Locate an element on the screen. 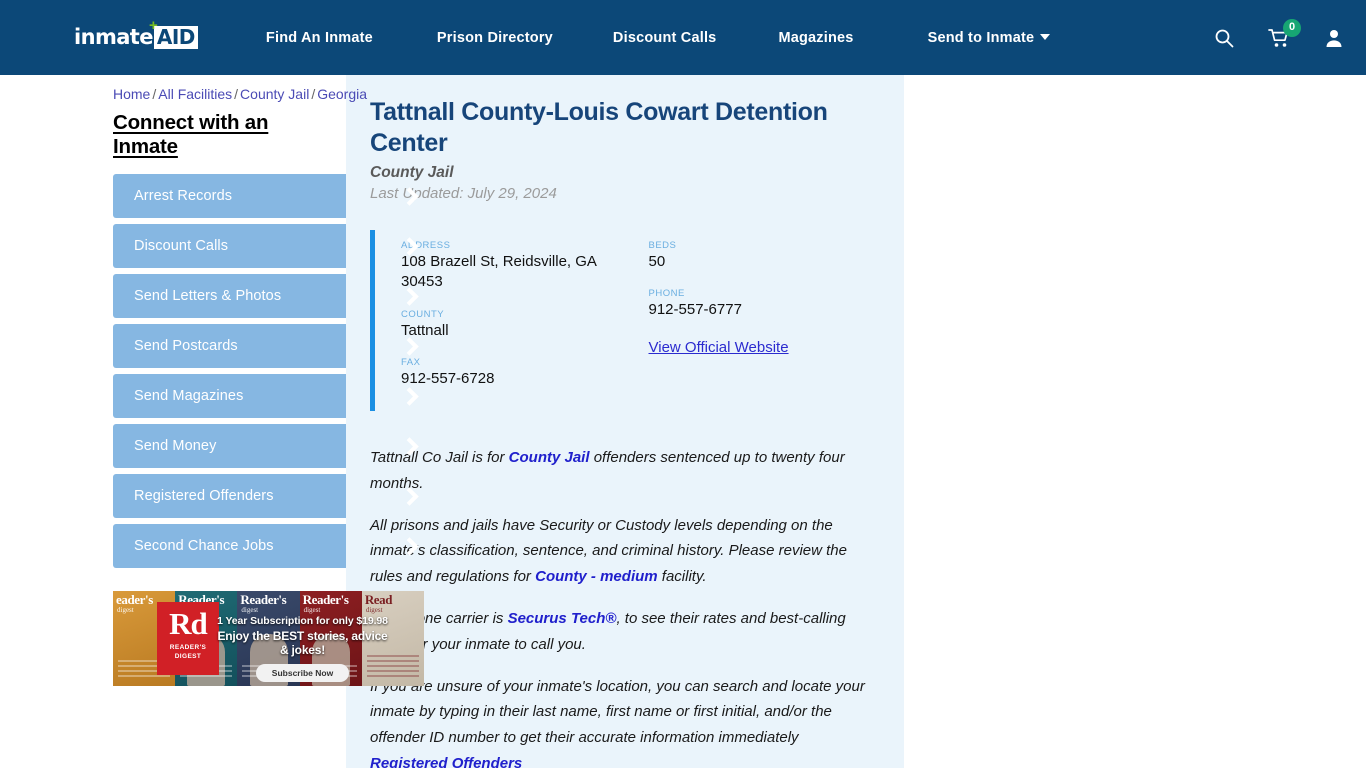 This screenshot has width=1366, height=768. logo-aid-badge: AID is located at coordinates (175, 37).